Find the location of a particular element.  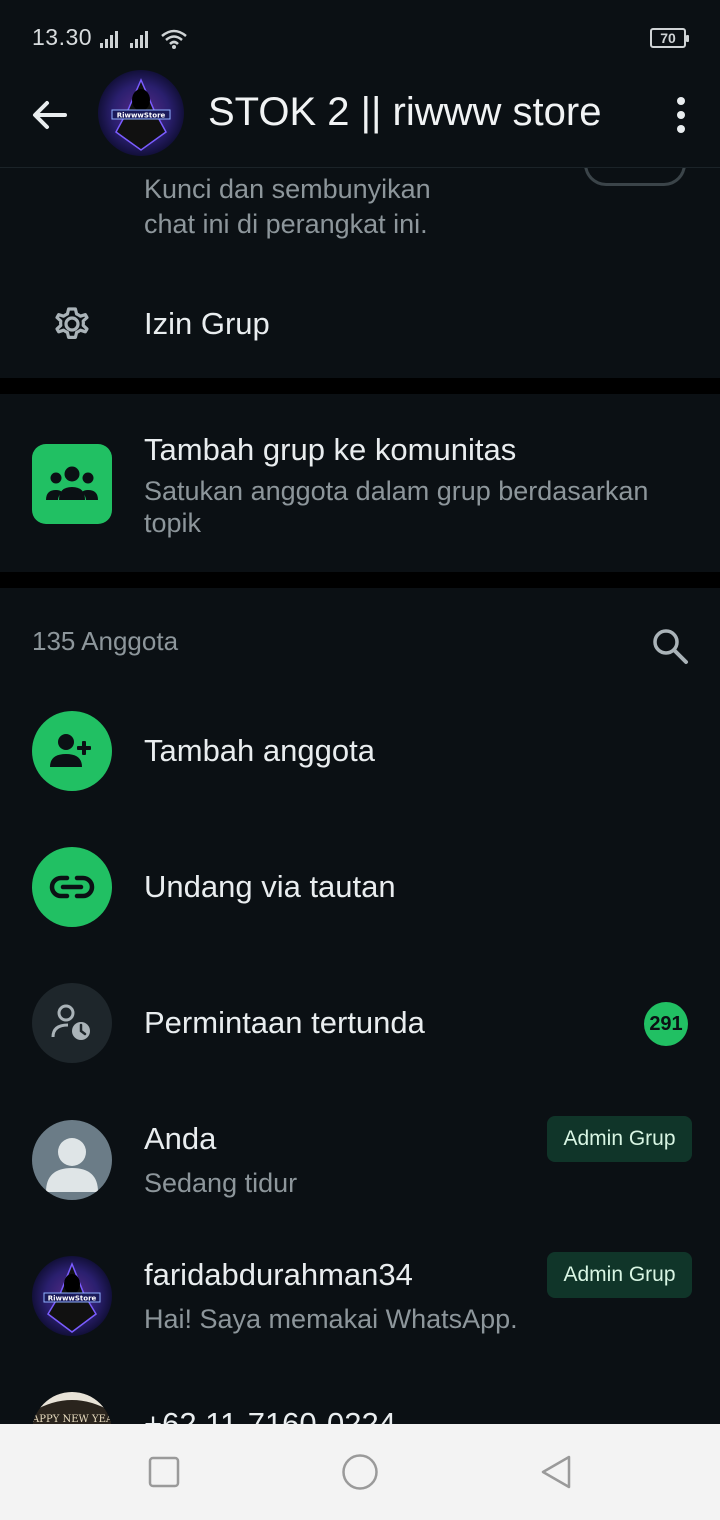

member-avatar is located at coordinates (72, 1160).